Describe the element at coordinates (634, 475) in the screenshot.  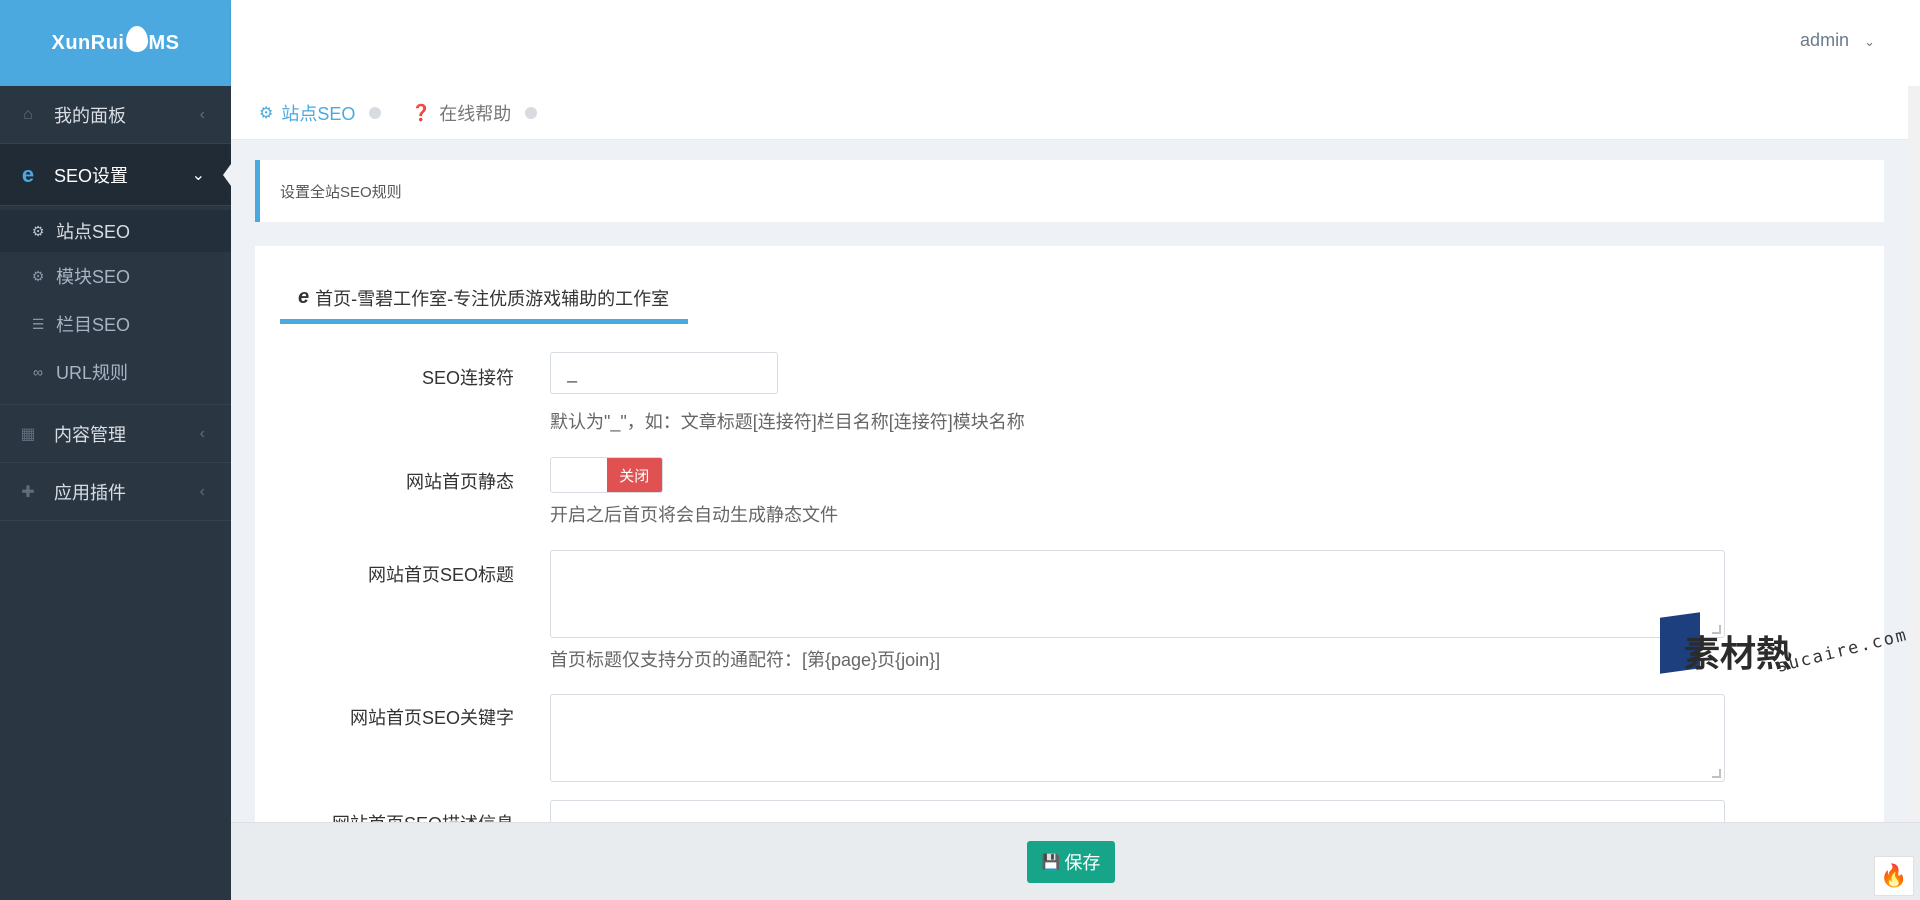
I see `toggle-state: 关闭` at that location.